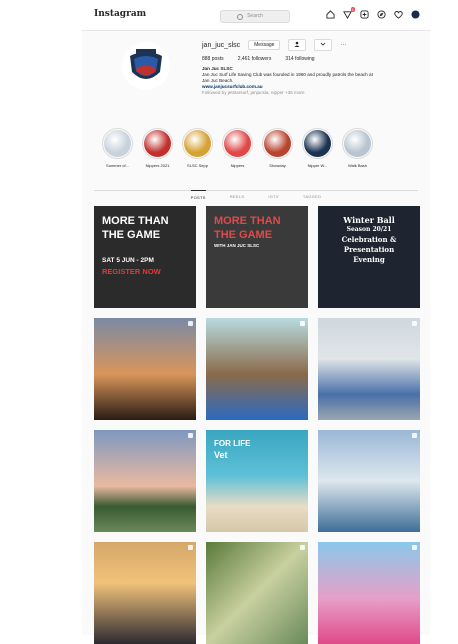 This screenshot has width=458, height=644. I want to click on follow-user-button, so click(297, 45).